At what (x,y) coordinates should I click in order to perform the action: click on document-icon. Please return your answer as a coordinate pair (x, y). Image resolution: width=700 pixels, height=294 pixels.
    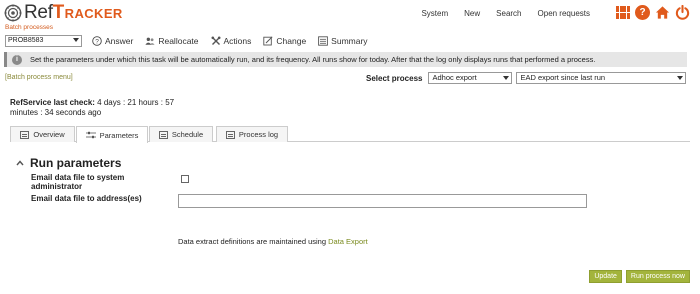
    Looking at the image, I should click on (25, 134).